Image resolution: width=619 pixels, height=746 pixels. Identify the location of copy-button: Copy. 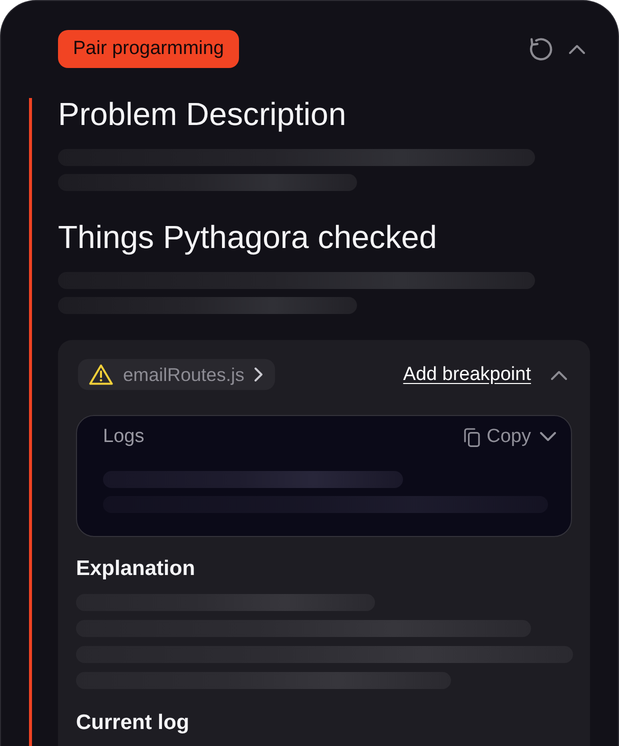
(492, 437).